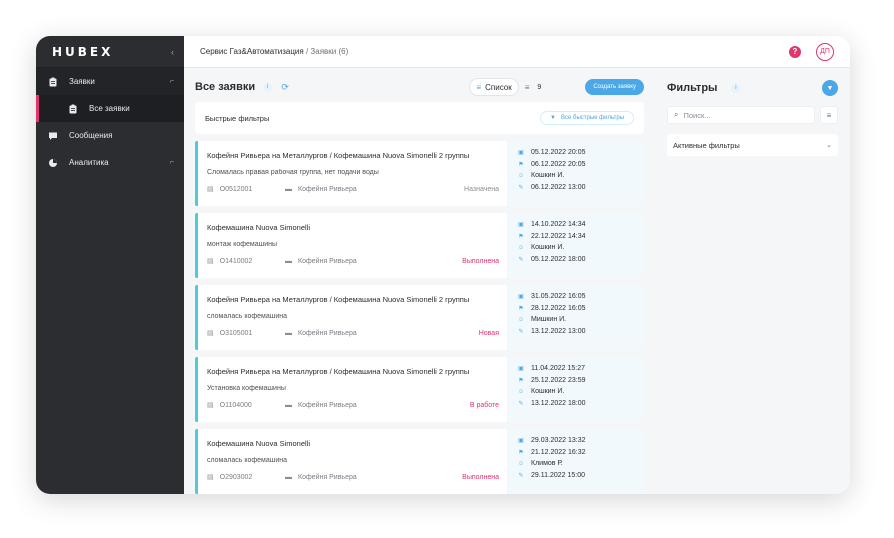 Image resolution: width=894 pixels, height=538 pixels. Describe the element at coordinates (752, 88) in the screenshot. I see `filters-header: Фильтры i ▼` at that location.